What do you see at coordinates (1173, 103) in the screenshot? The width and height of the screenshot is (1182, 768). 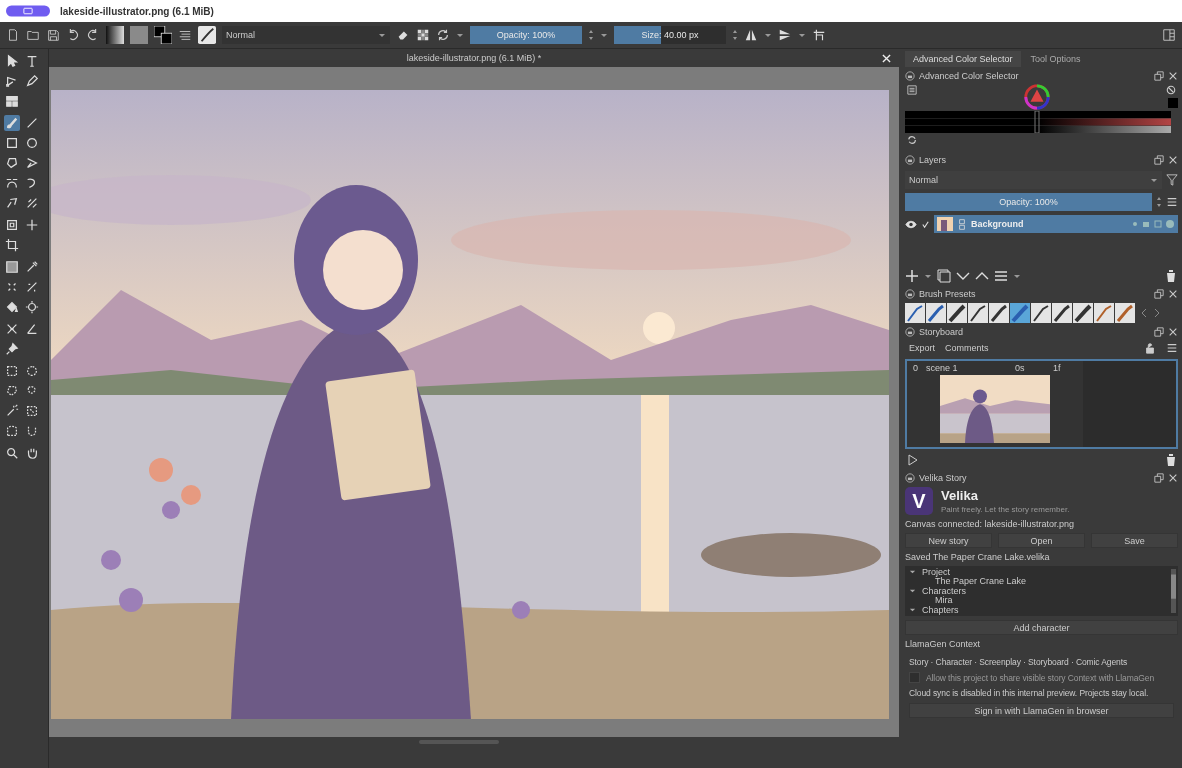 I see `current-color-swatch` at bounding box center [1173, 103].